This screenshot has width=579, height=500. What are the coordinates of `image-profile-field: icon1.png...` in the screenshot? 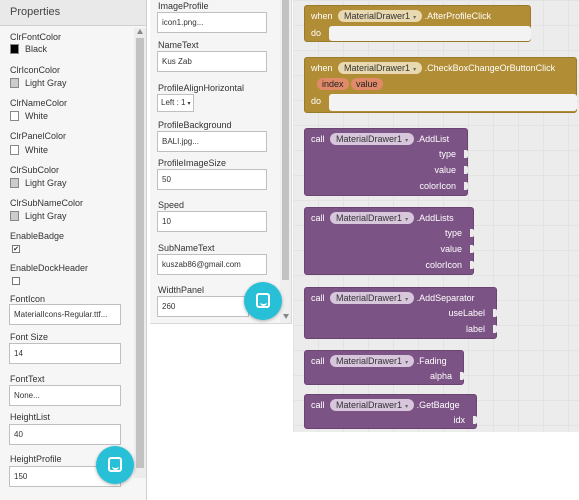 It's located at (212, 22).